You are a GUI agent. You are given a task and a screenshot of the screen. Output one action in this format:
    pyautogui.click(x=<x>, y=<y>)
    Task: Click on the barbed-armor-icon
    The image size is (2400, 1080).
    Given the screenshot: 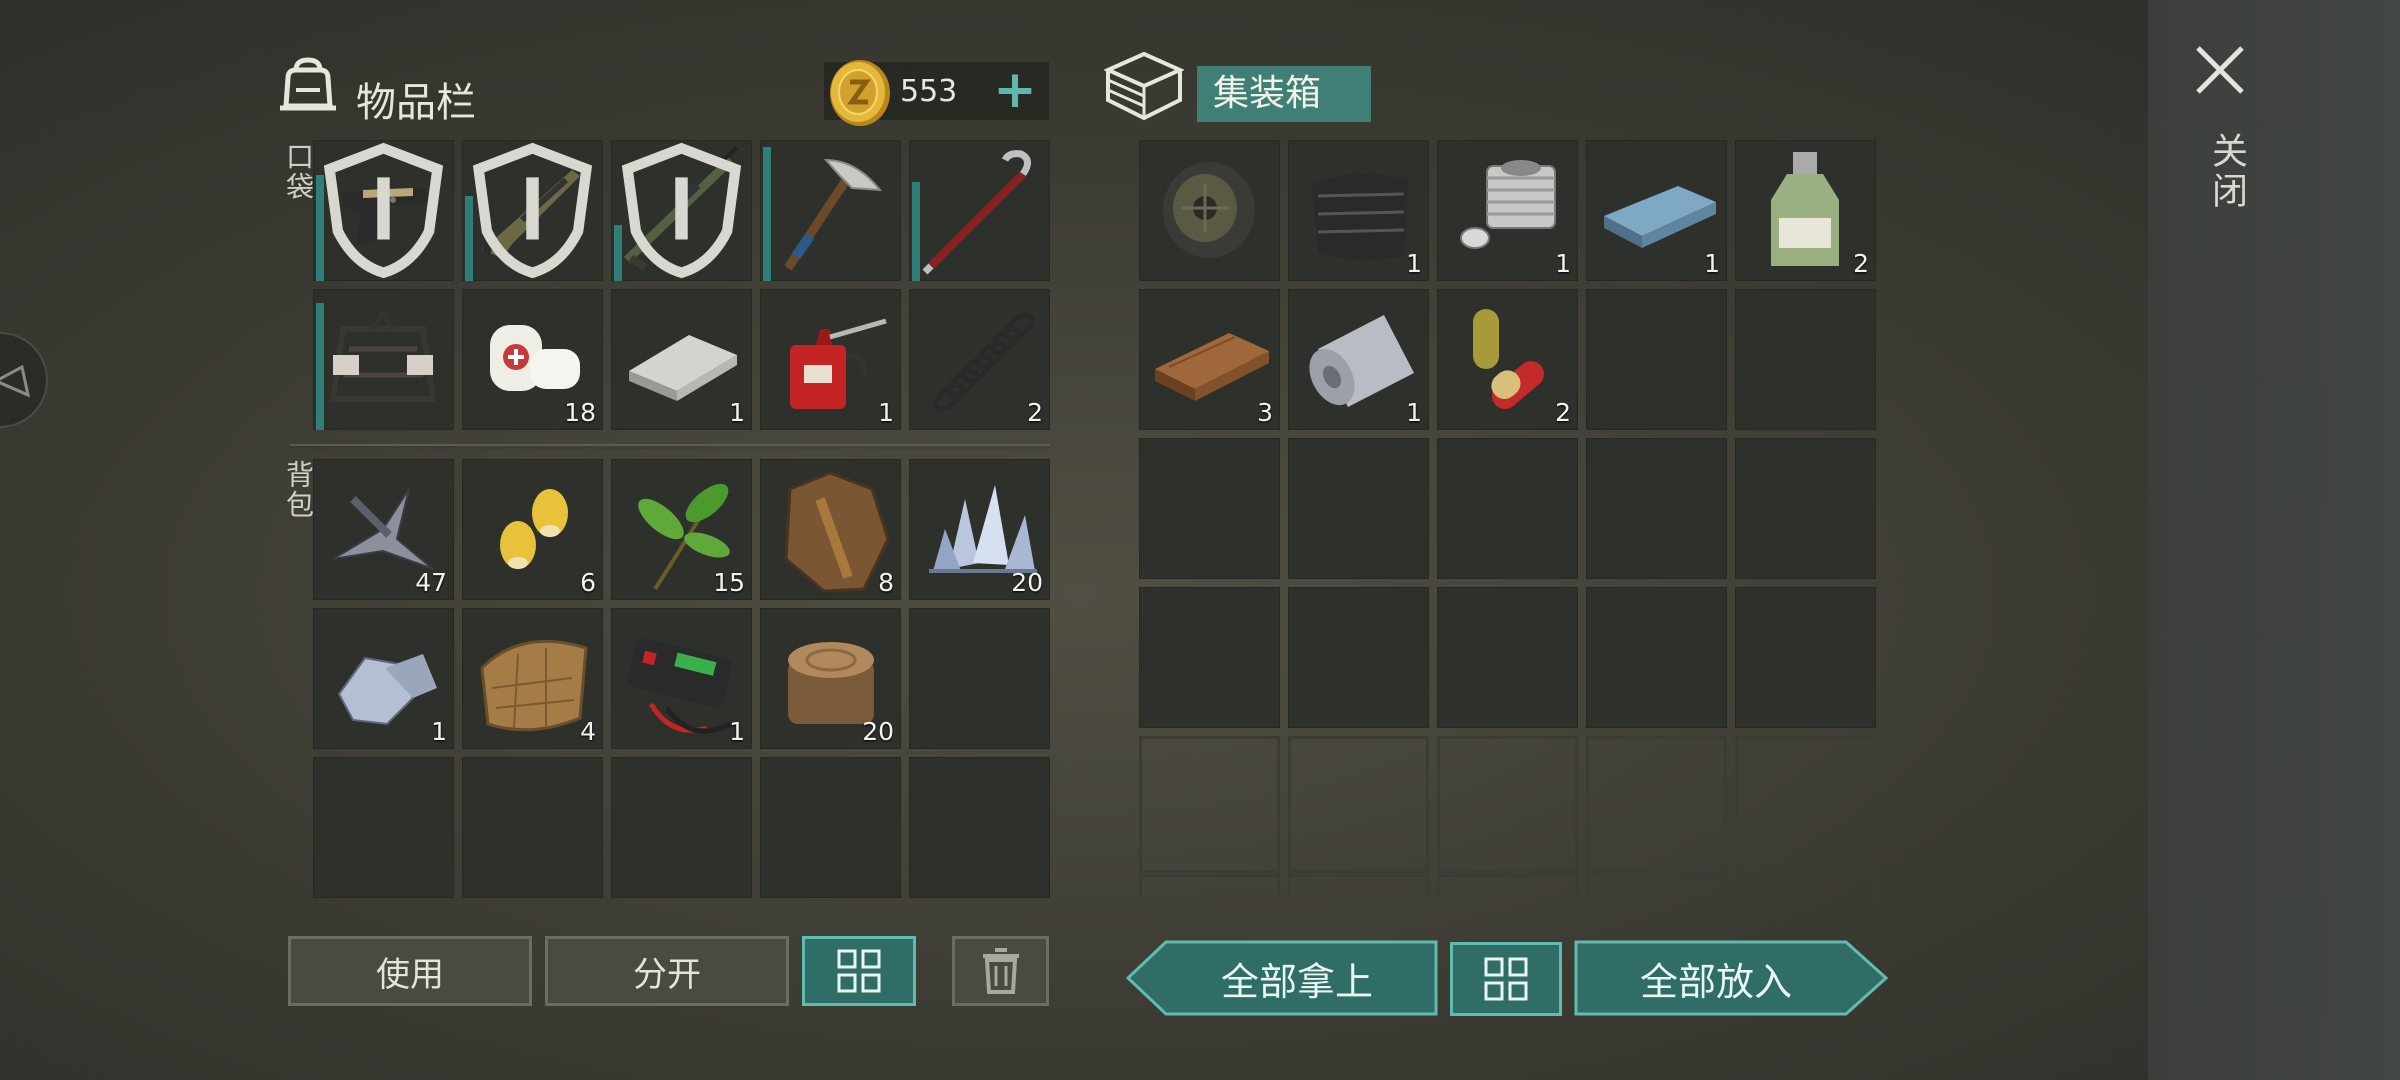 What is the action you would take?
    pyautogui.click(x=383, y=355)
    